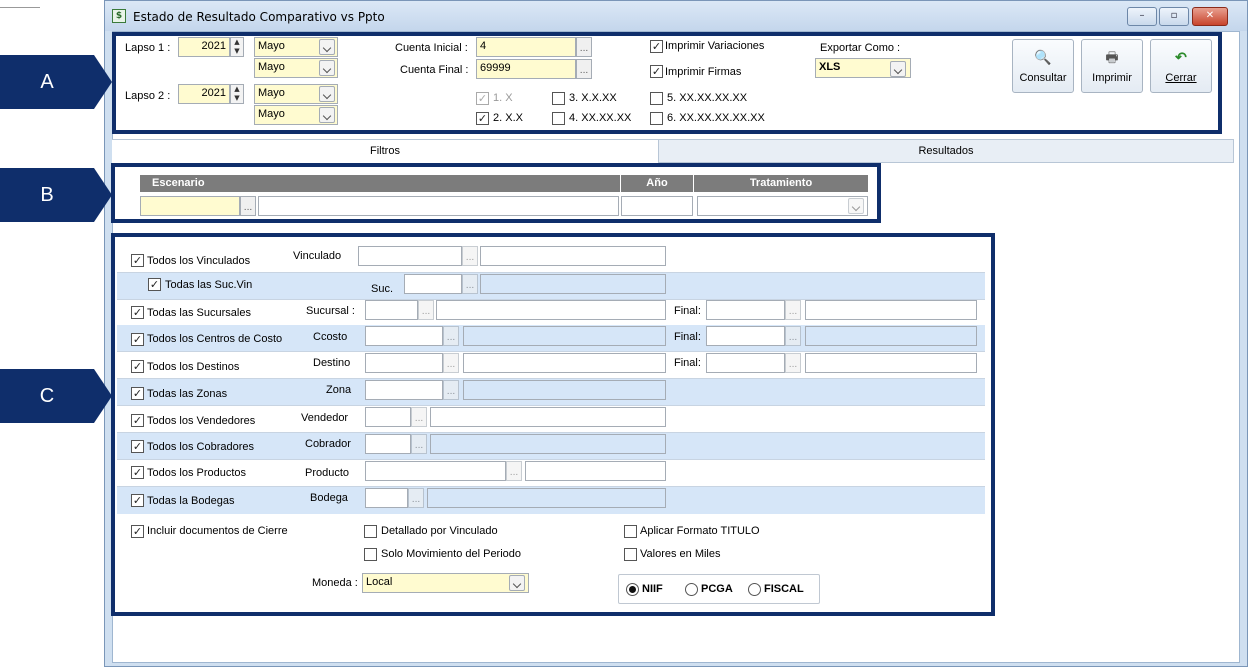 The image size is (1248, 667). I want to click on section-b-frame, so click(496, 193).